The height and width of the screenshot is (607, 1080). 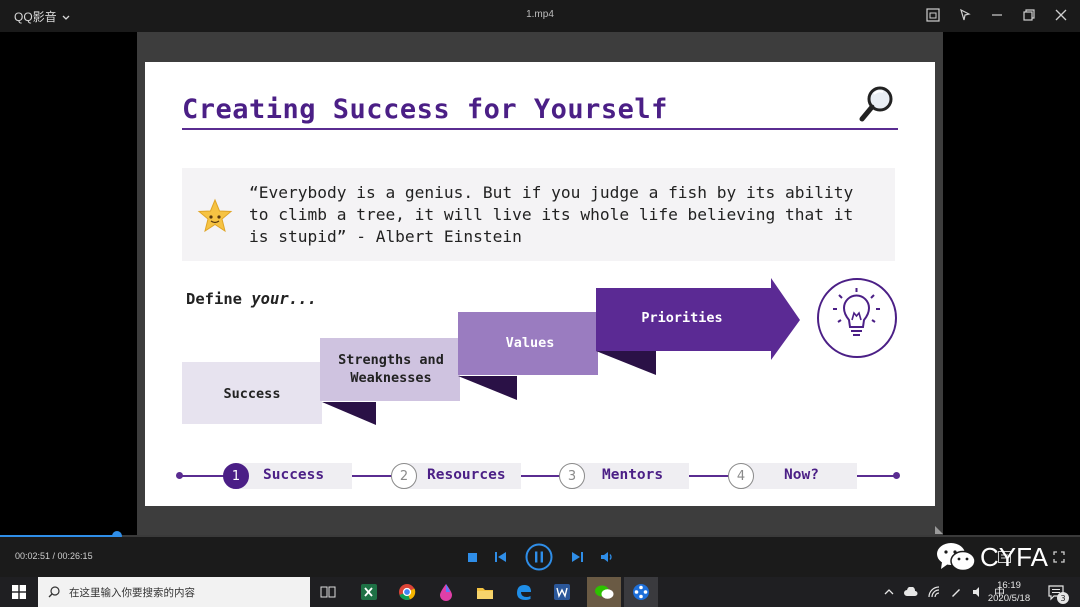 What do you see at coordinates (1056, 592) in the screenshot?
I see `notification-button: 3` at bounding box center [1056, 592].